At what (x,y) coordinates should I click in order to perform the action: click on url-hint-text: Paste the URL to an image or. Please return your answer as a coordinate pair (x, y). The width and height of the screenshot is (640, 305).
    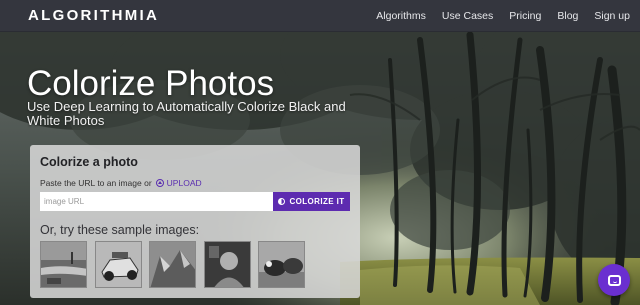
    Looking at the image, I should click on (96, 183).